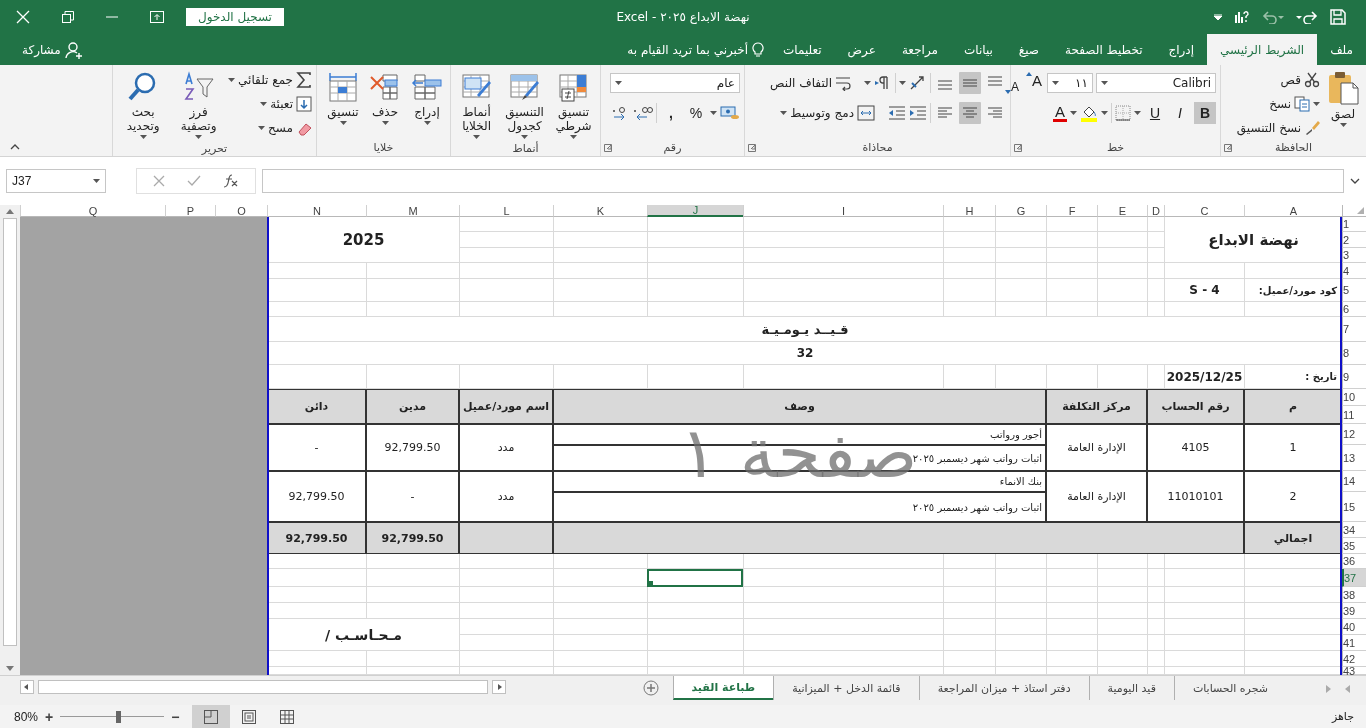 The image size is (1366, 728). What do you see at coordinates (343, 98) in the screenshot?
I see `cells-button: تنسيق` at bounding box center [343, 98].